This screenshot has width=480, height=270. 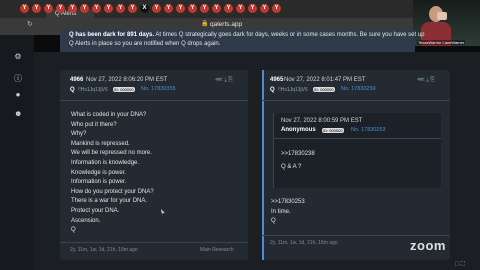 What do you see at coordinates (30, 24) in the screenshot?
I see `reload-icon: ↻` at bounding box center [30, 24].